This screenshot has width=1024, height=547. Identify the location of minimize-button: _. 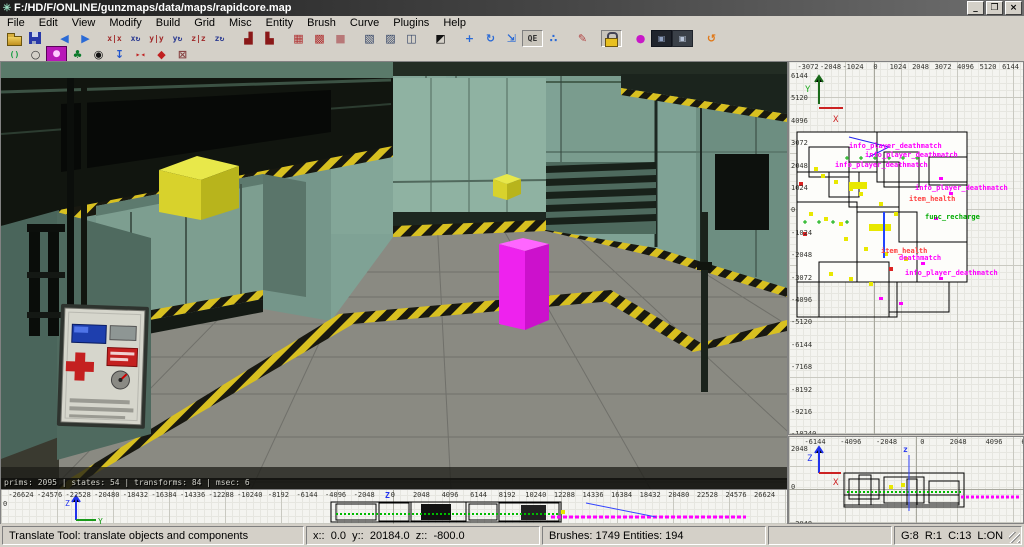
(975, 8).